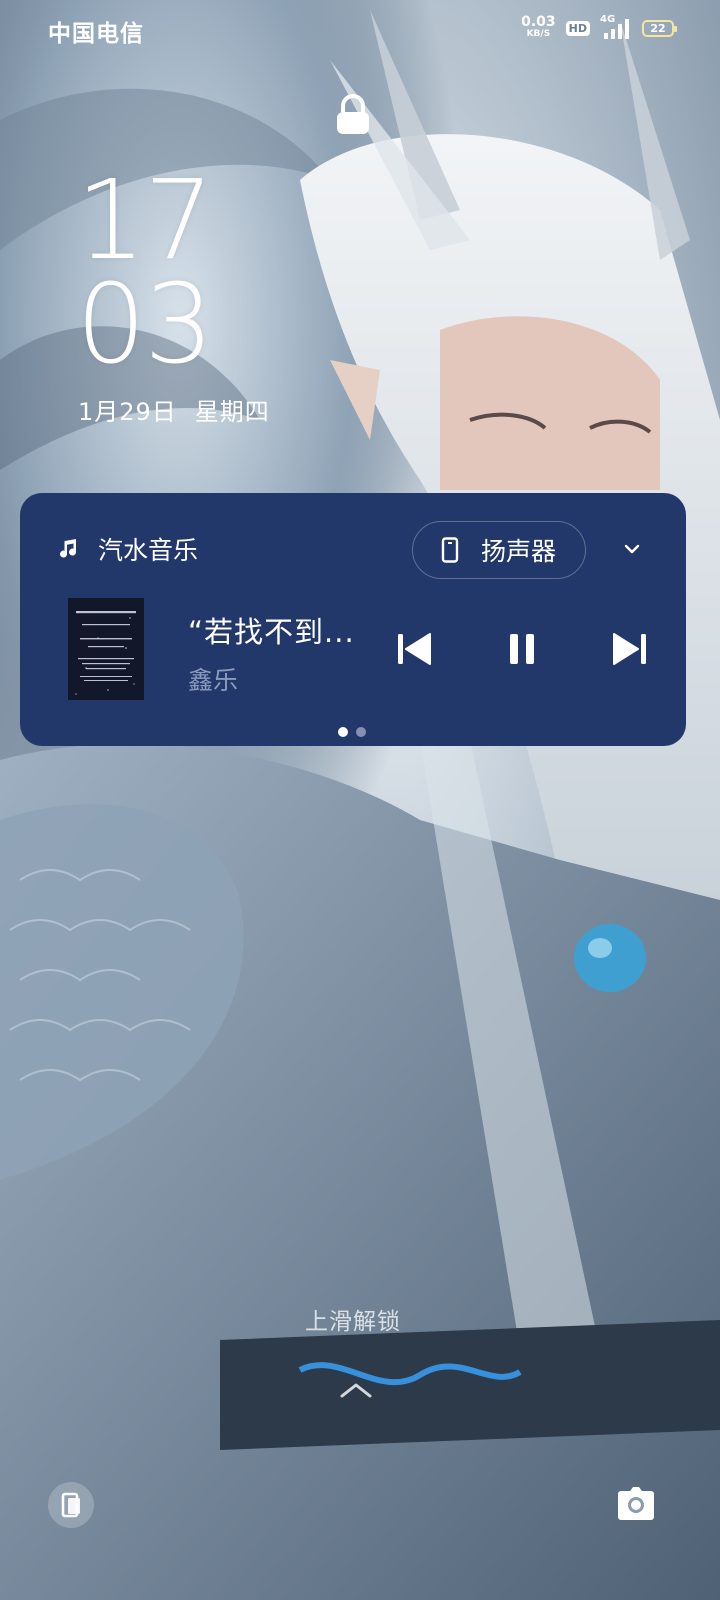  Describe the element at coordinates (630, 649) in the screenshot. I see `skip-next-icon` at that location.